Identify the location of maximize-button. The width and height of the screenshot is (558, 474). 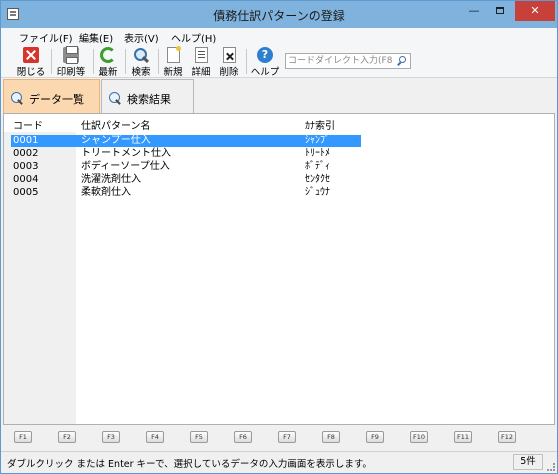
(500, 11).